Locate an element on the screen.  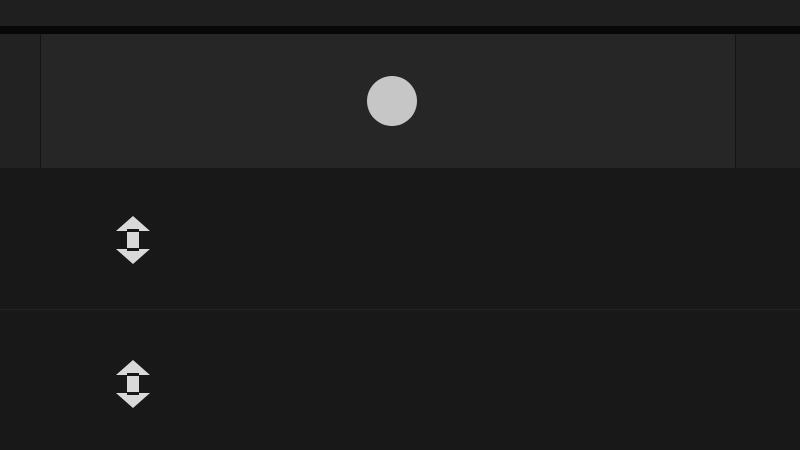
status-dot is located at coordinates (392, 101).